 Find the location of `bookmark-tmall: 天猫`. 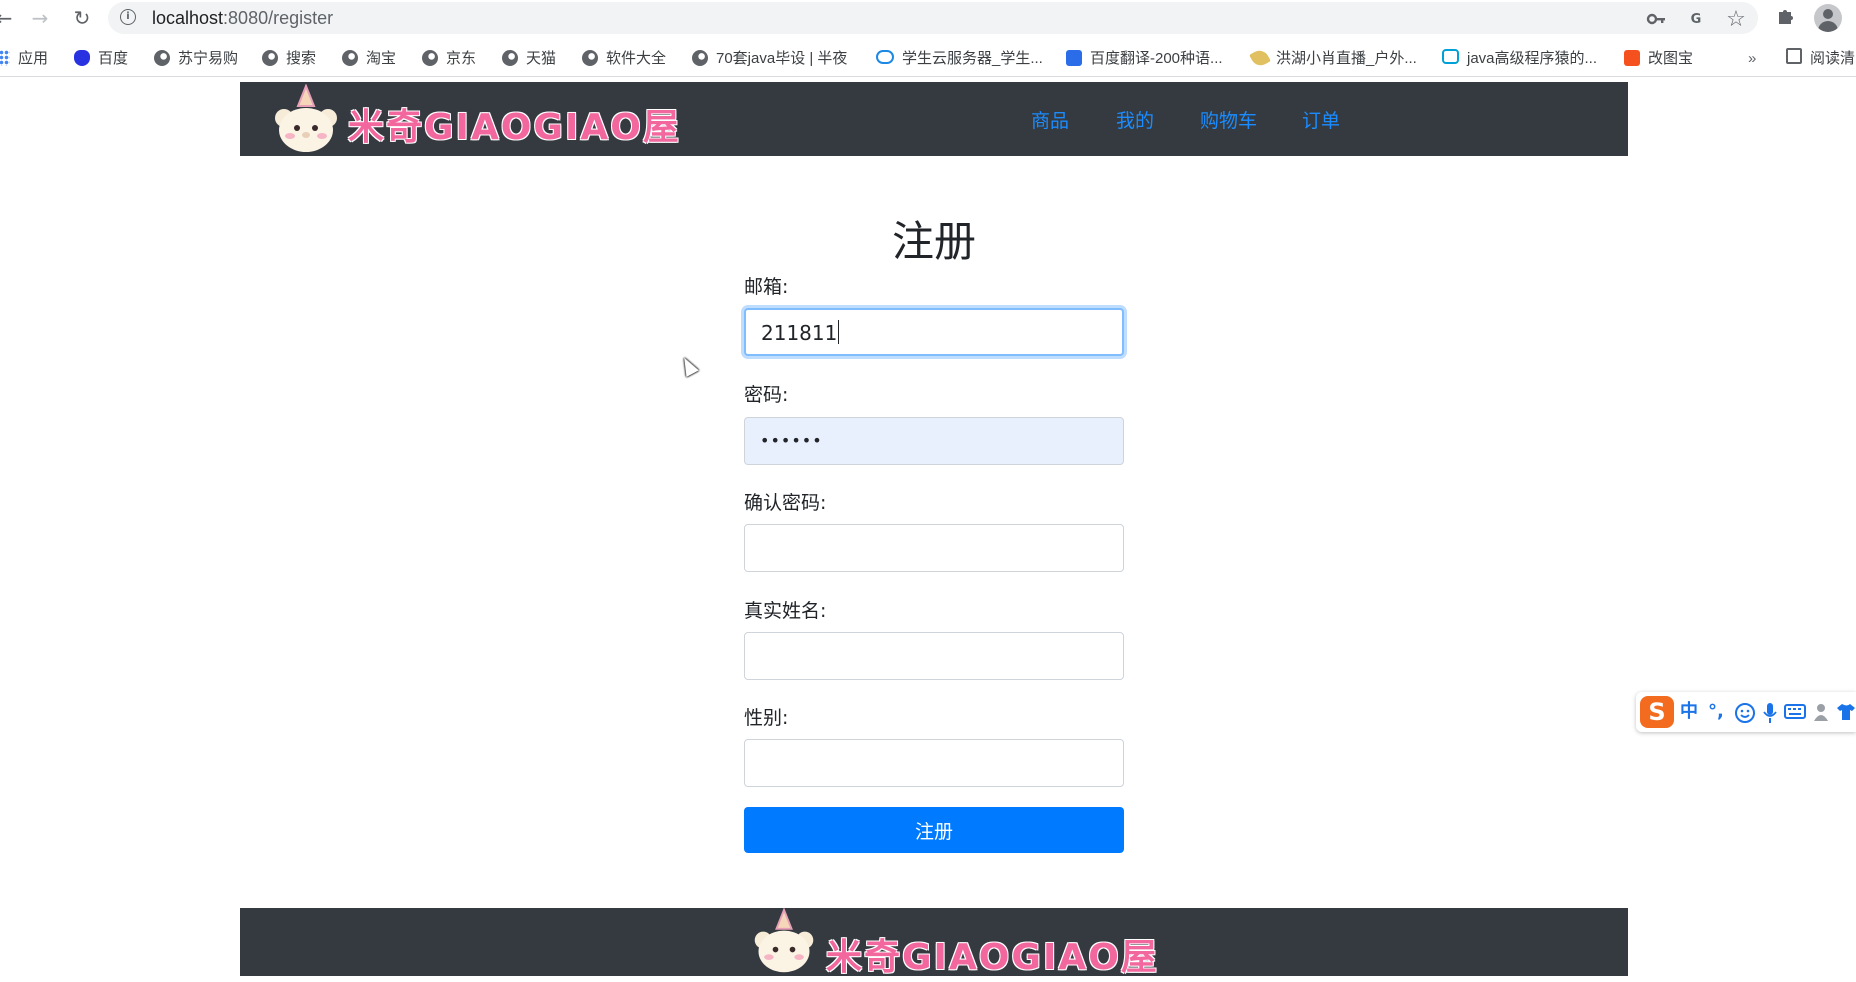

bookmark-tmall: 天猫 is located at coordinates (529, 59).